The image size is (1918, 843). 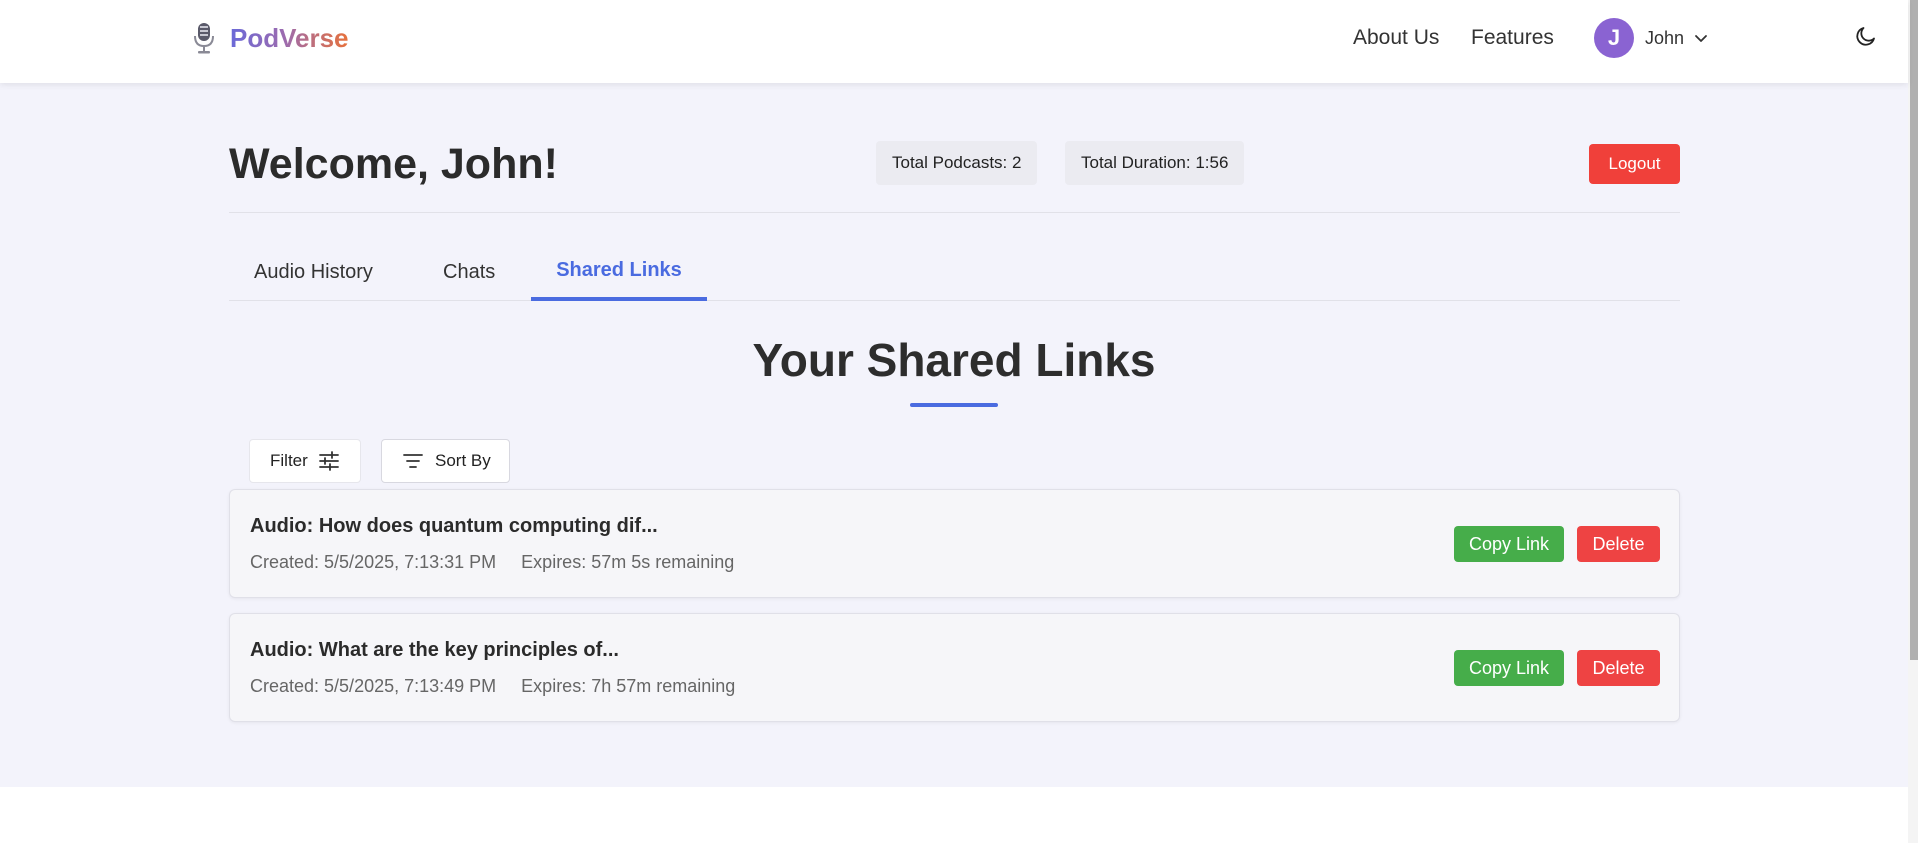 What do you see at coordinates (373, 562) in the screenshot?
I see `created-date: Created: 5/5/2025, 7:13:31 PM` at bounding box center [373, 562].